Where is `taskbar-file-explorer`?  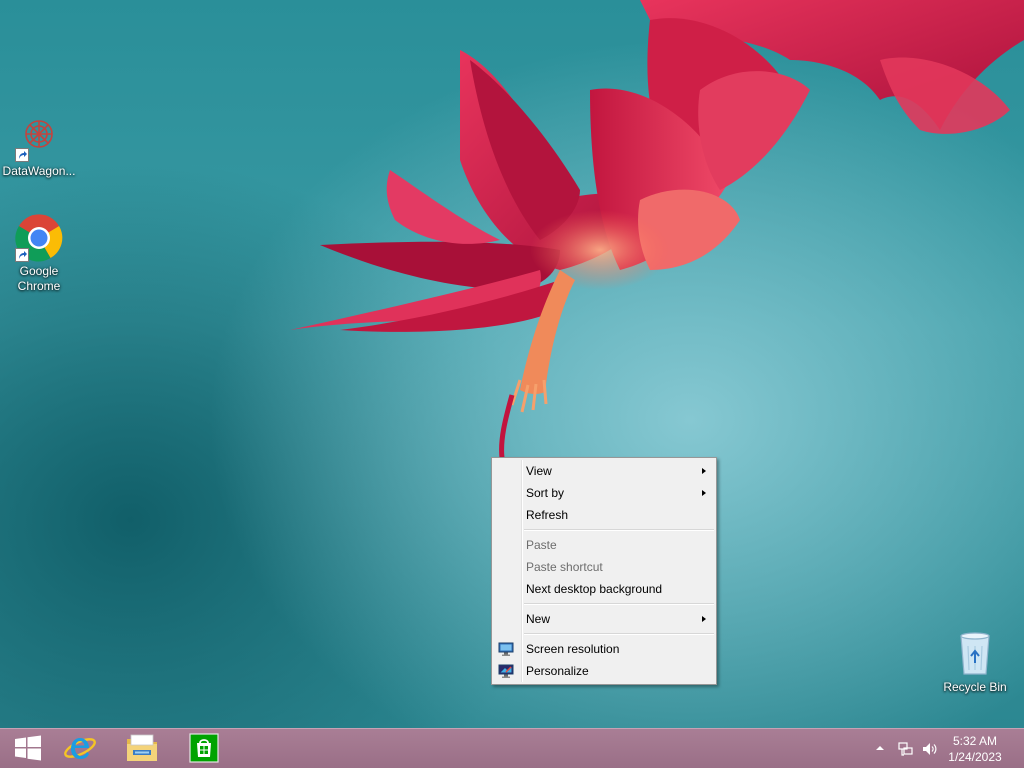
taskbar-file-explorer is located at coordinates (142, 749).